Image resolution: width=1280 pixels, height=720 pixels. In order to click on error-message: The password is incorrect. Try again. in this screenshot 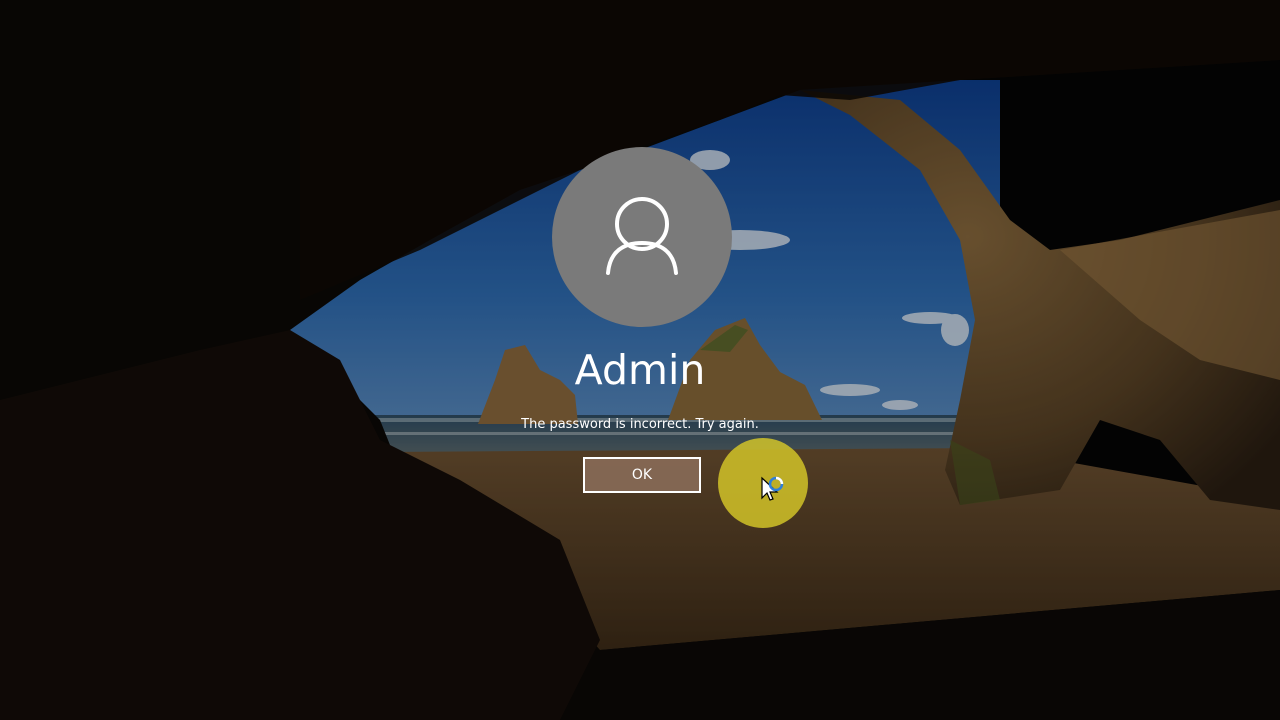, I will do `click(640, 424)`.